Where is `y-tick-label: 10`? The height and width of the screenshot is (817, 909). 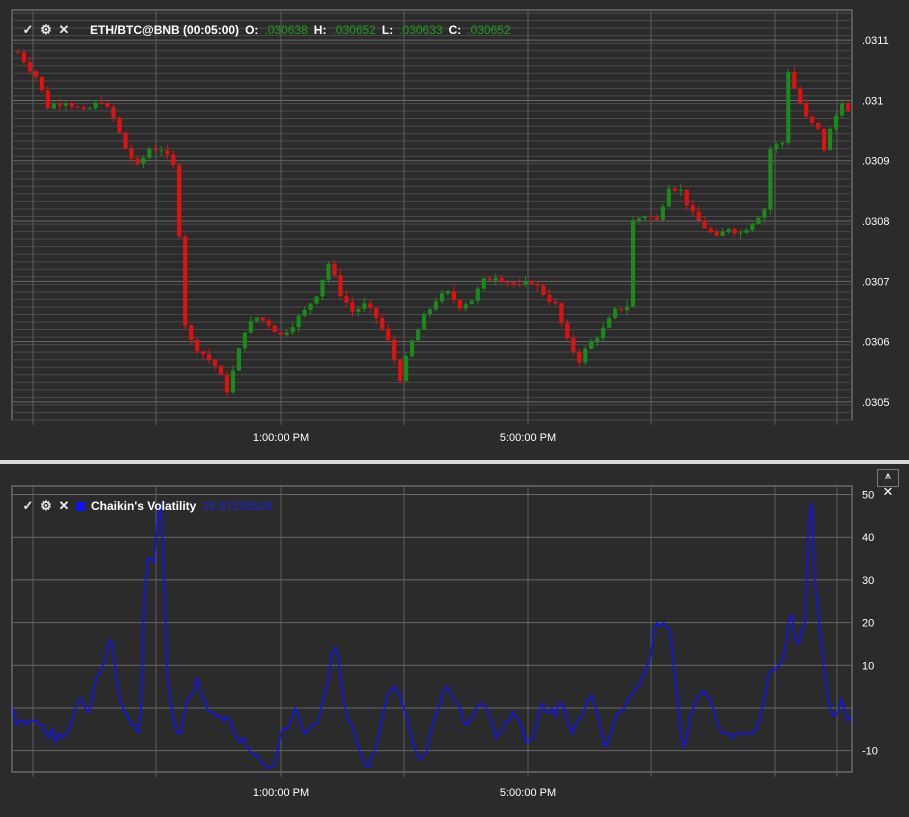
y-tick-label: 10 is located at coordinates (868, 666).